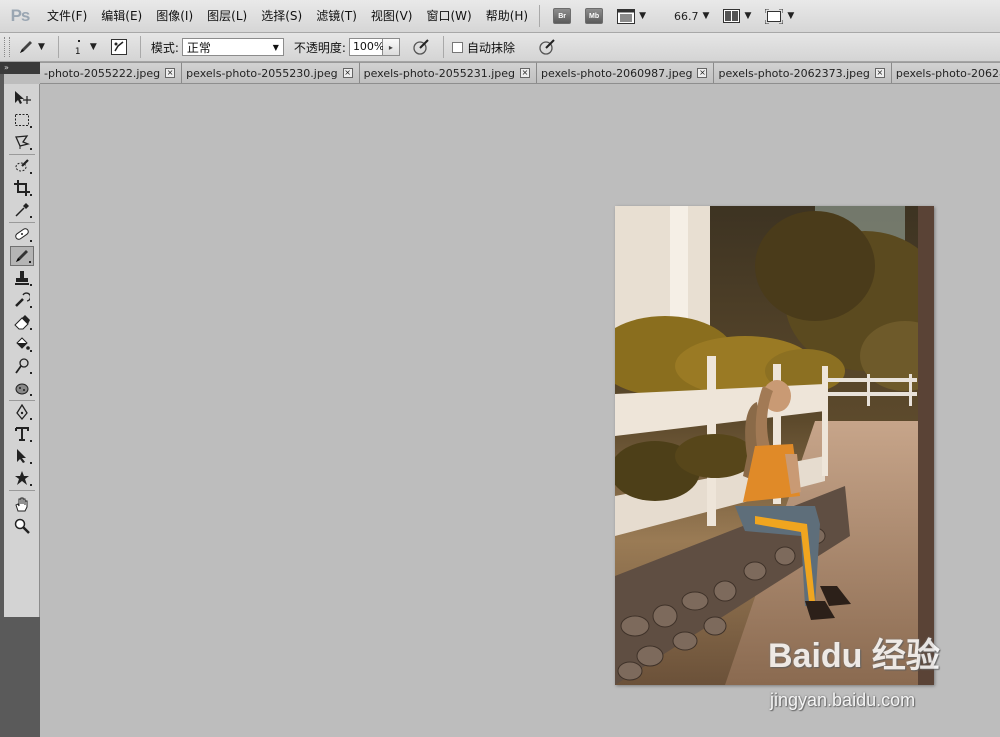 The image size is (1000, 737). What do you see at coordinates (281, 16) in the screenshot?
I see `menu-select: 选择(S)` at bounding box center [281, 16].